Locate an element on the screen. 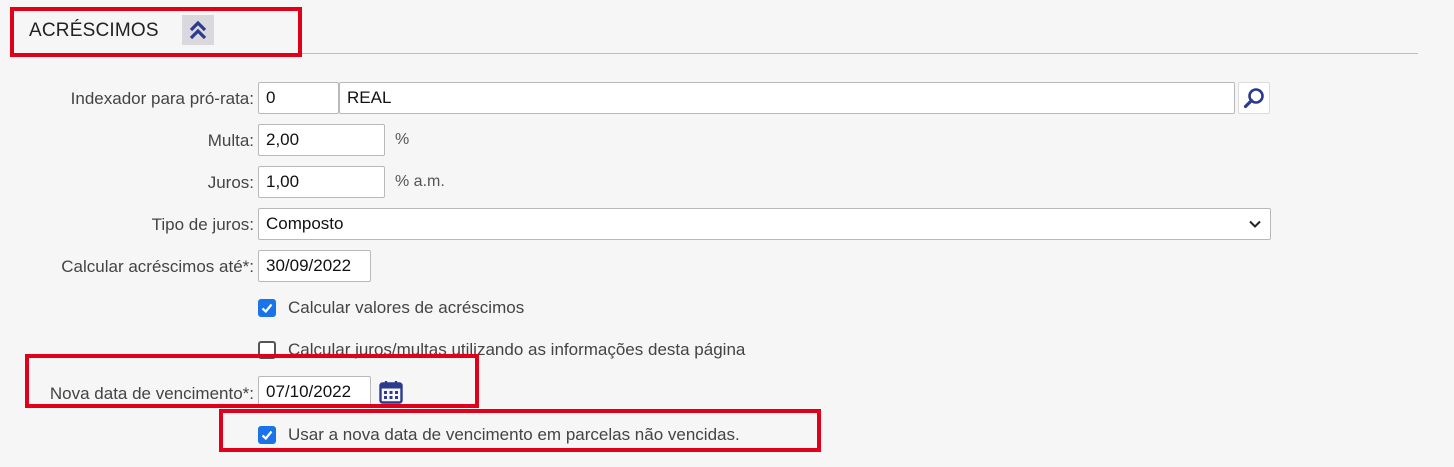 This screenshot has width=1454, height=467. juros-unit: % a.m. is located at coordinates (420, 181).